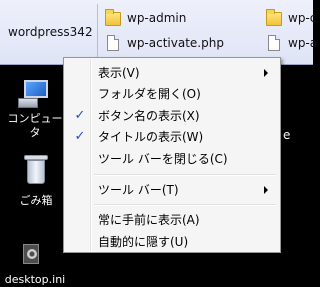 The height and width of the screenshot is (287, 320). What do you see at coordinates (172, 158) in the screenshot?
I see `menu-item-close-toolbar: ツール バーを閉じる(C)` at bounding box center [172, 158].